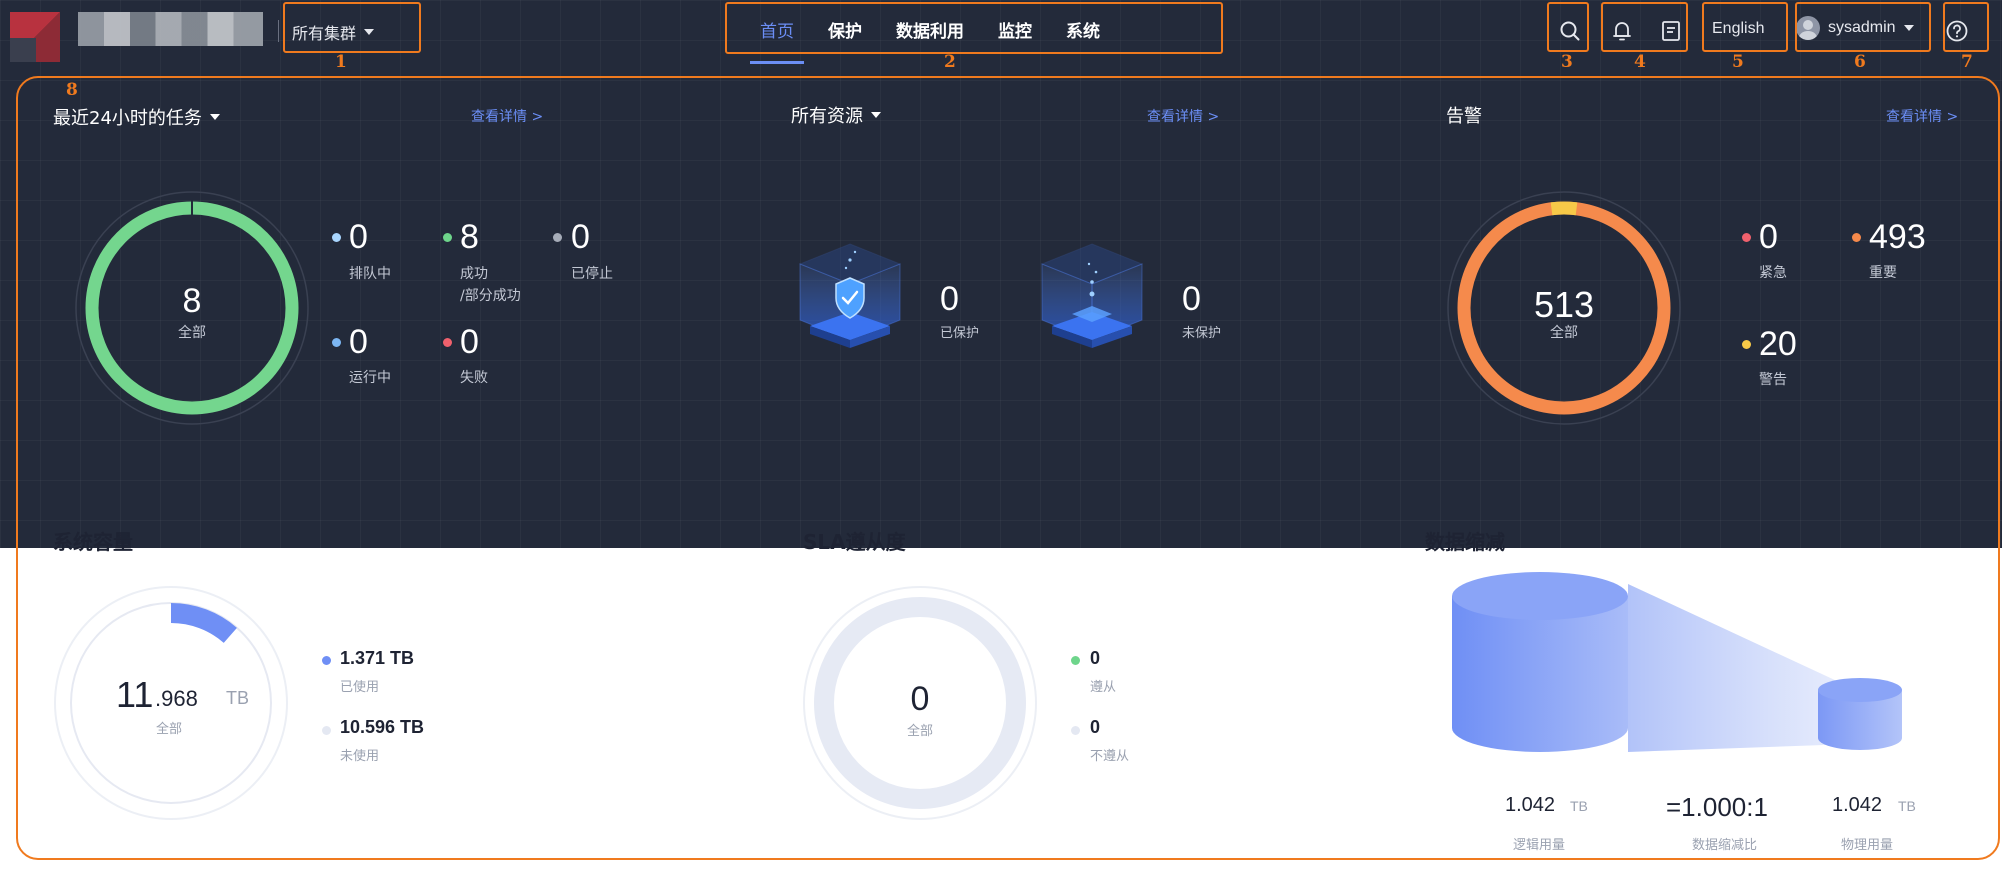 This screenshot has height=872, width=2002. I want to click on physical-value: 1.042, so click(1857, 805).